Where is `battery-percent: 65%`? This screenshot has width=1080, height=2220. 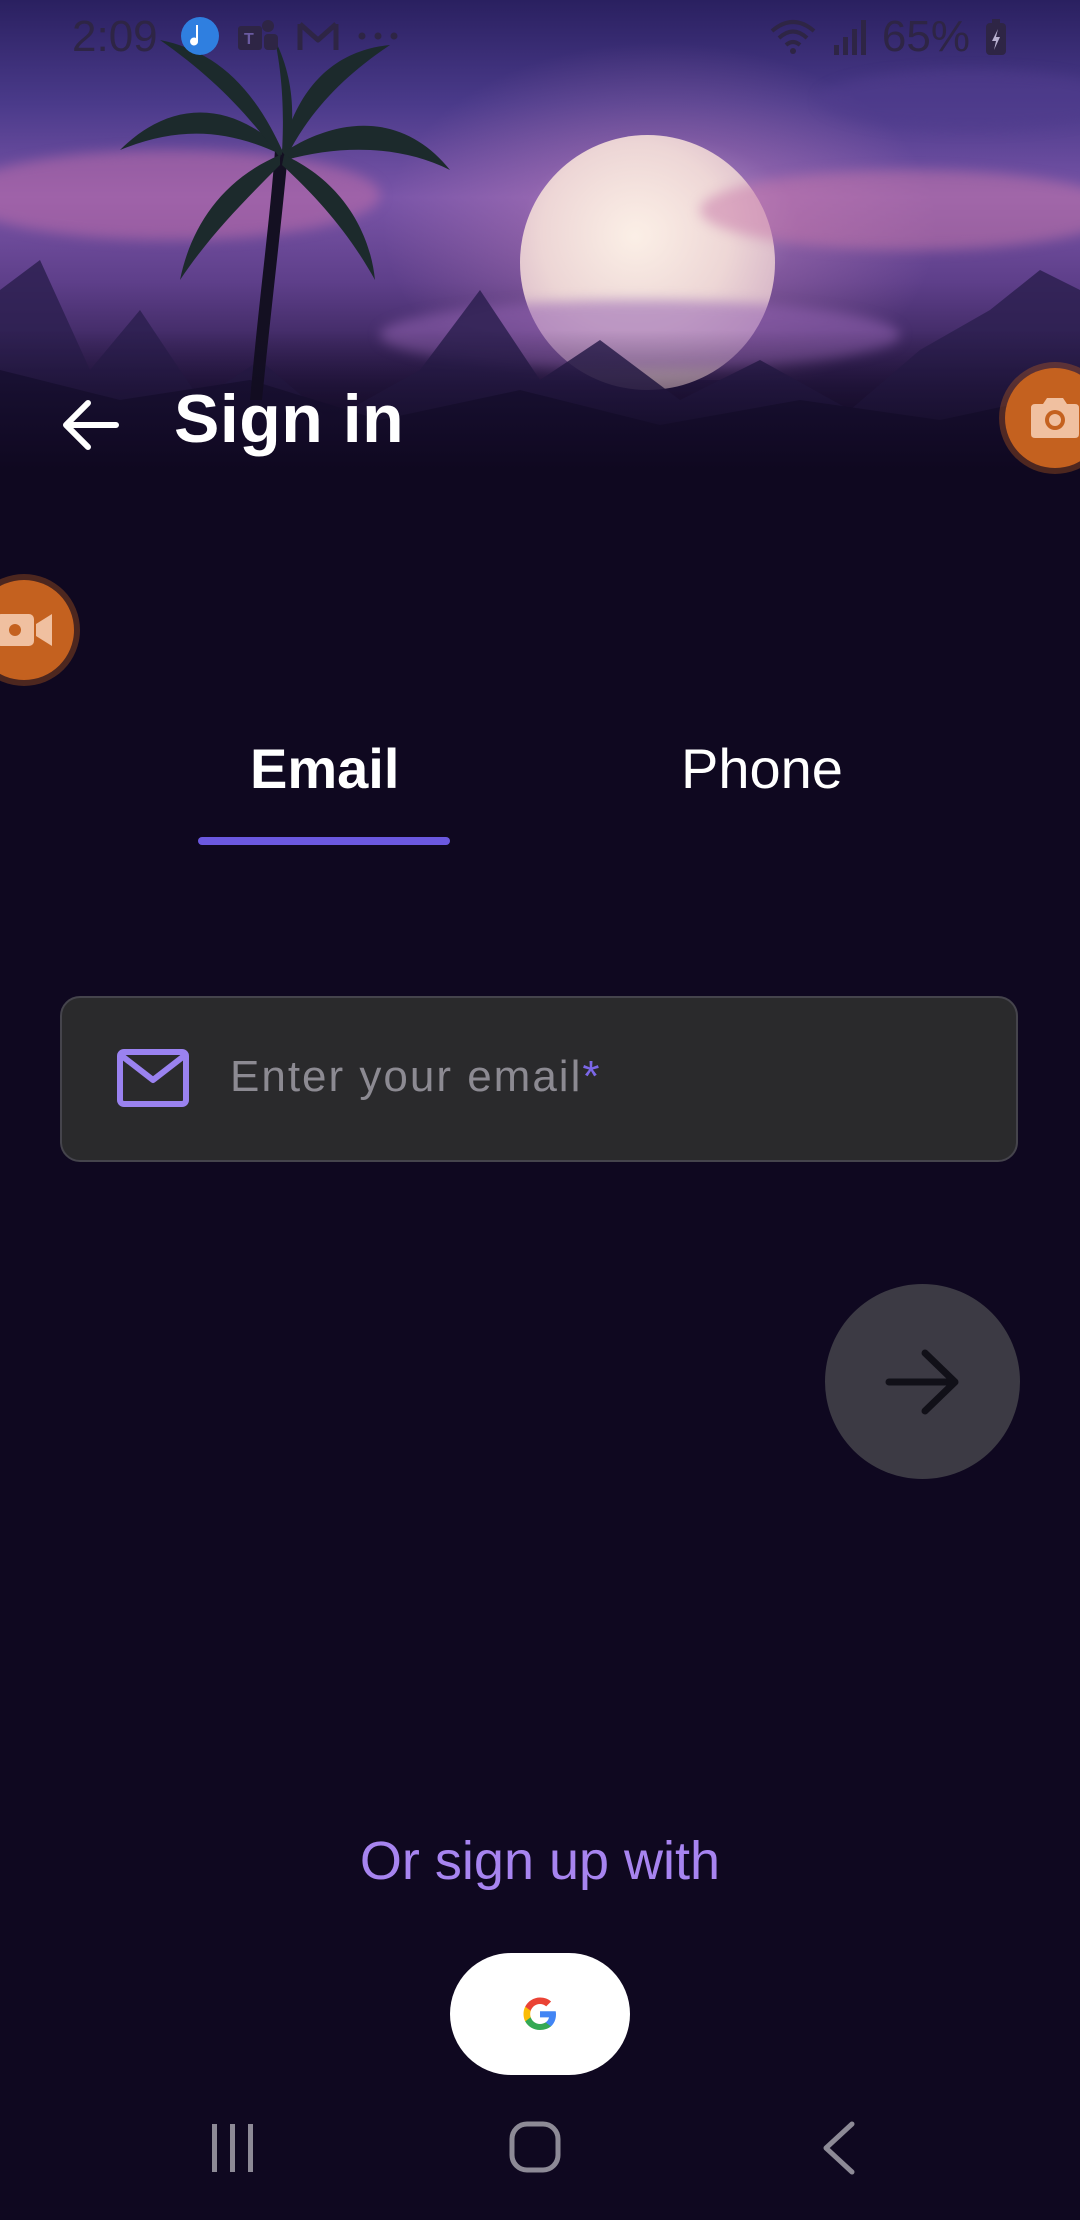 battery-percent: 65% is located at coordinates (925, 36).